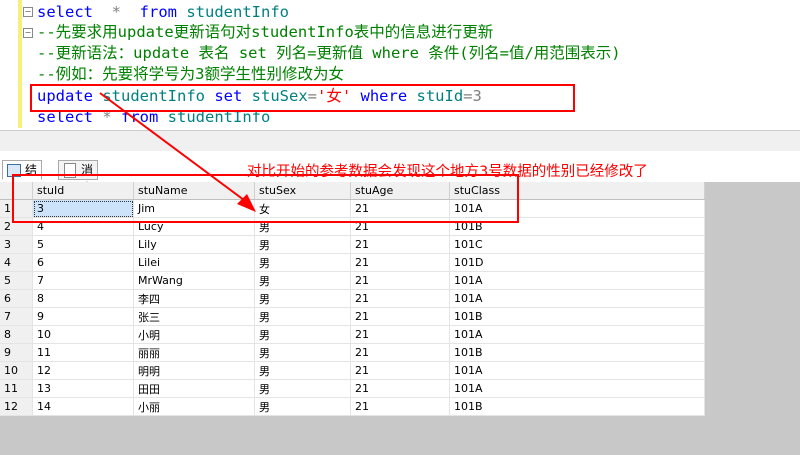 Image resolution: width=800 pixels, height=455 pixels. Describe the element at coordinates (174, 148) in the screenshot. I see `arrow-line` at that location.